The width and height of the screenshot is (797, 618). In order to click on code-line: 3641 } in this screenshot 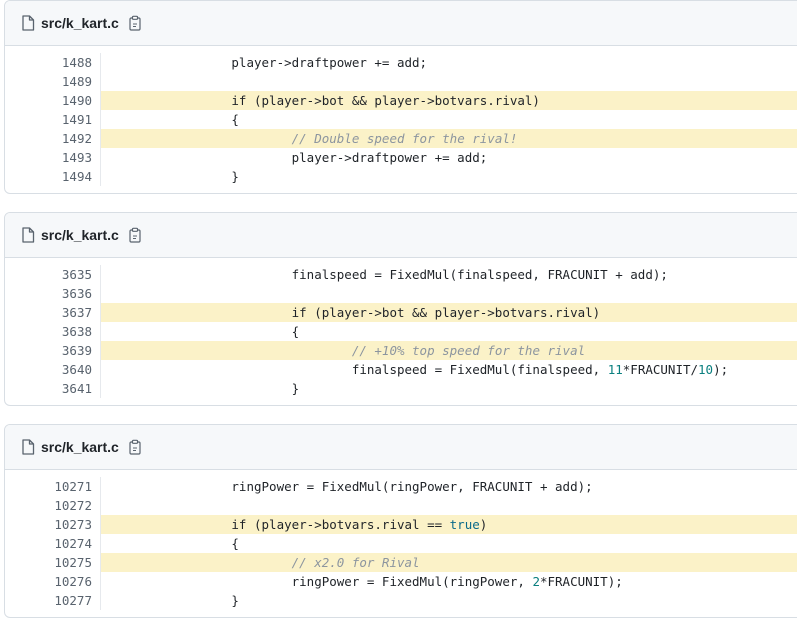, I will do `click(401, 388)`.